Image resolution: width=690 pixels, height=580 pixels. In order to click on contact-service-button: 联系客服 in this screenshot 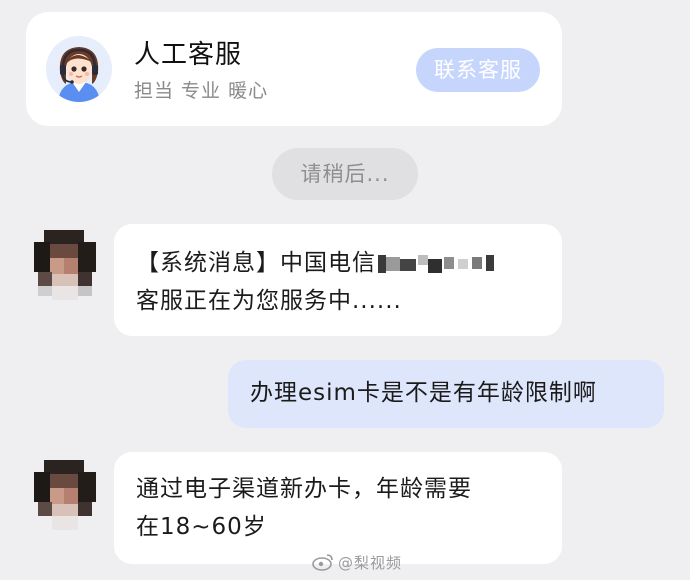, I will do `click(478, 70)`.